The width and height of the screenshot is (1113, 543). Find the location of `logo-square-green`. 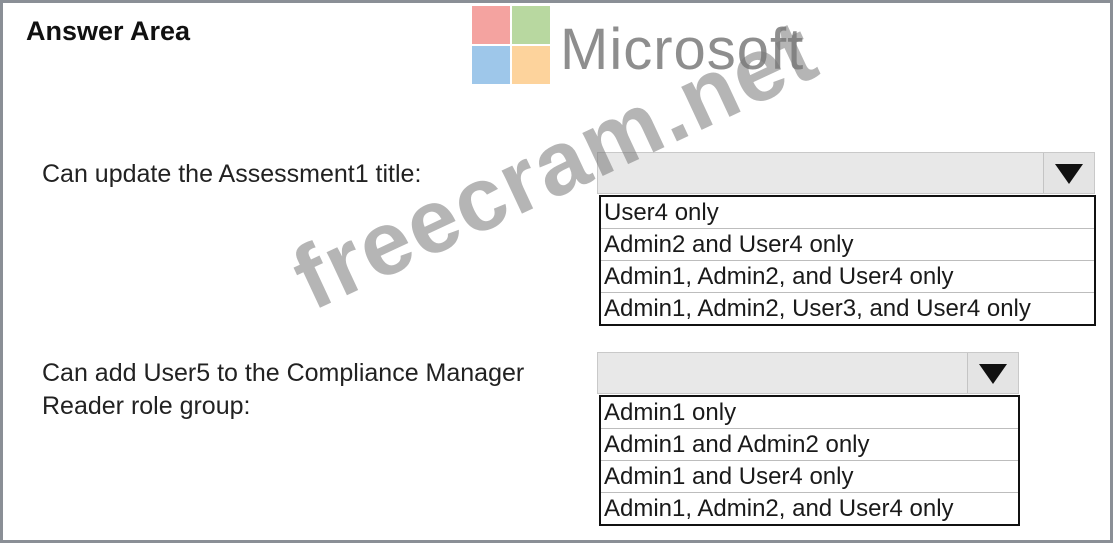

logo-square-green is located at coordinates (531, 25).